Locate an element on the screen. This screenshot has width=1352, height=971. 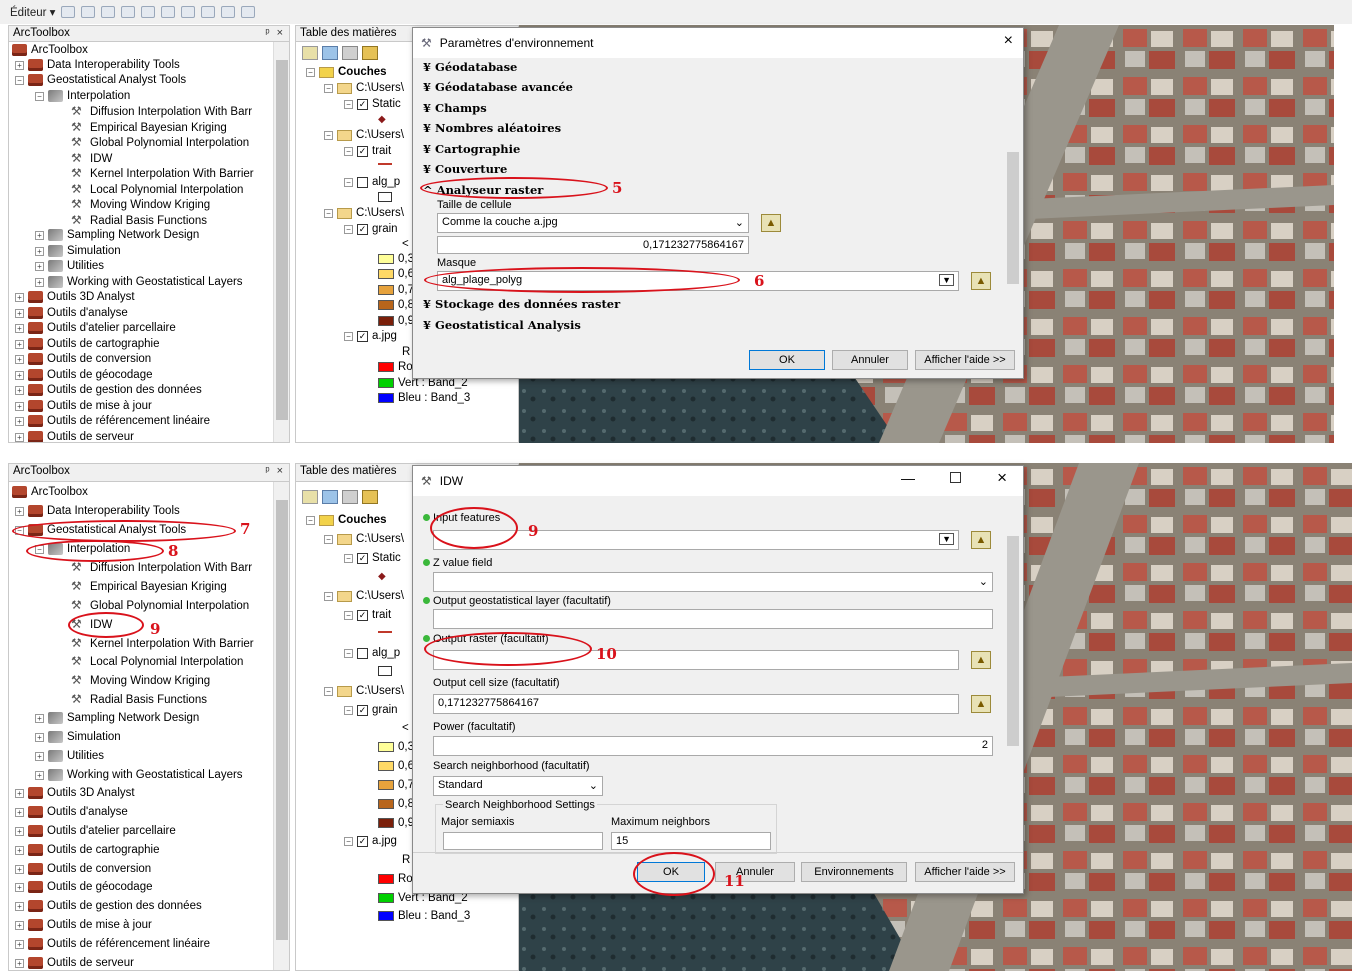
cancel-button: Annuler is located at coordinates (870, 360).